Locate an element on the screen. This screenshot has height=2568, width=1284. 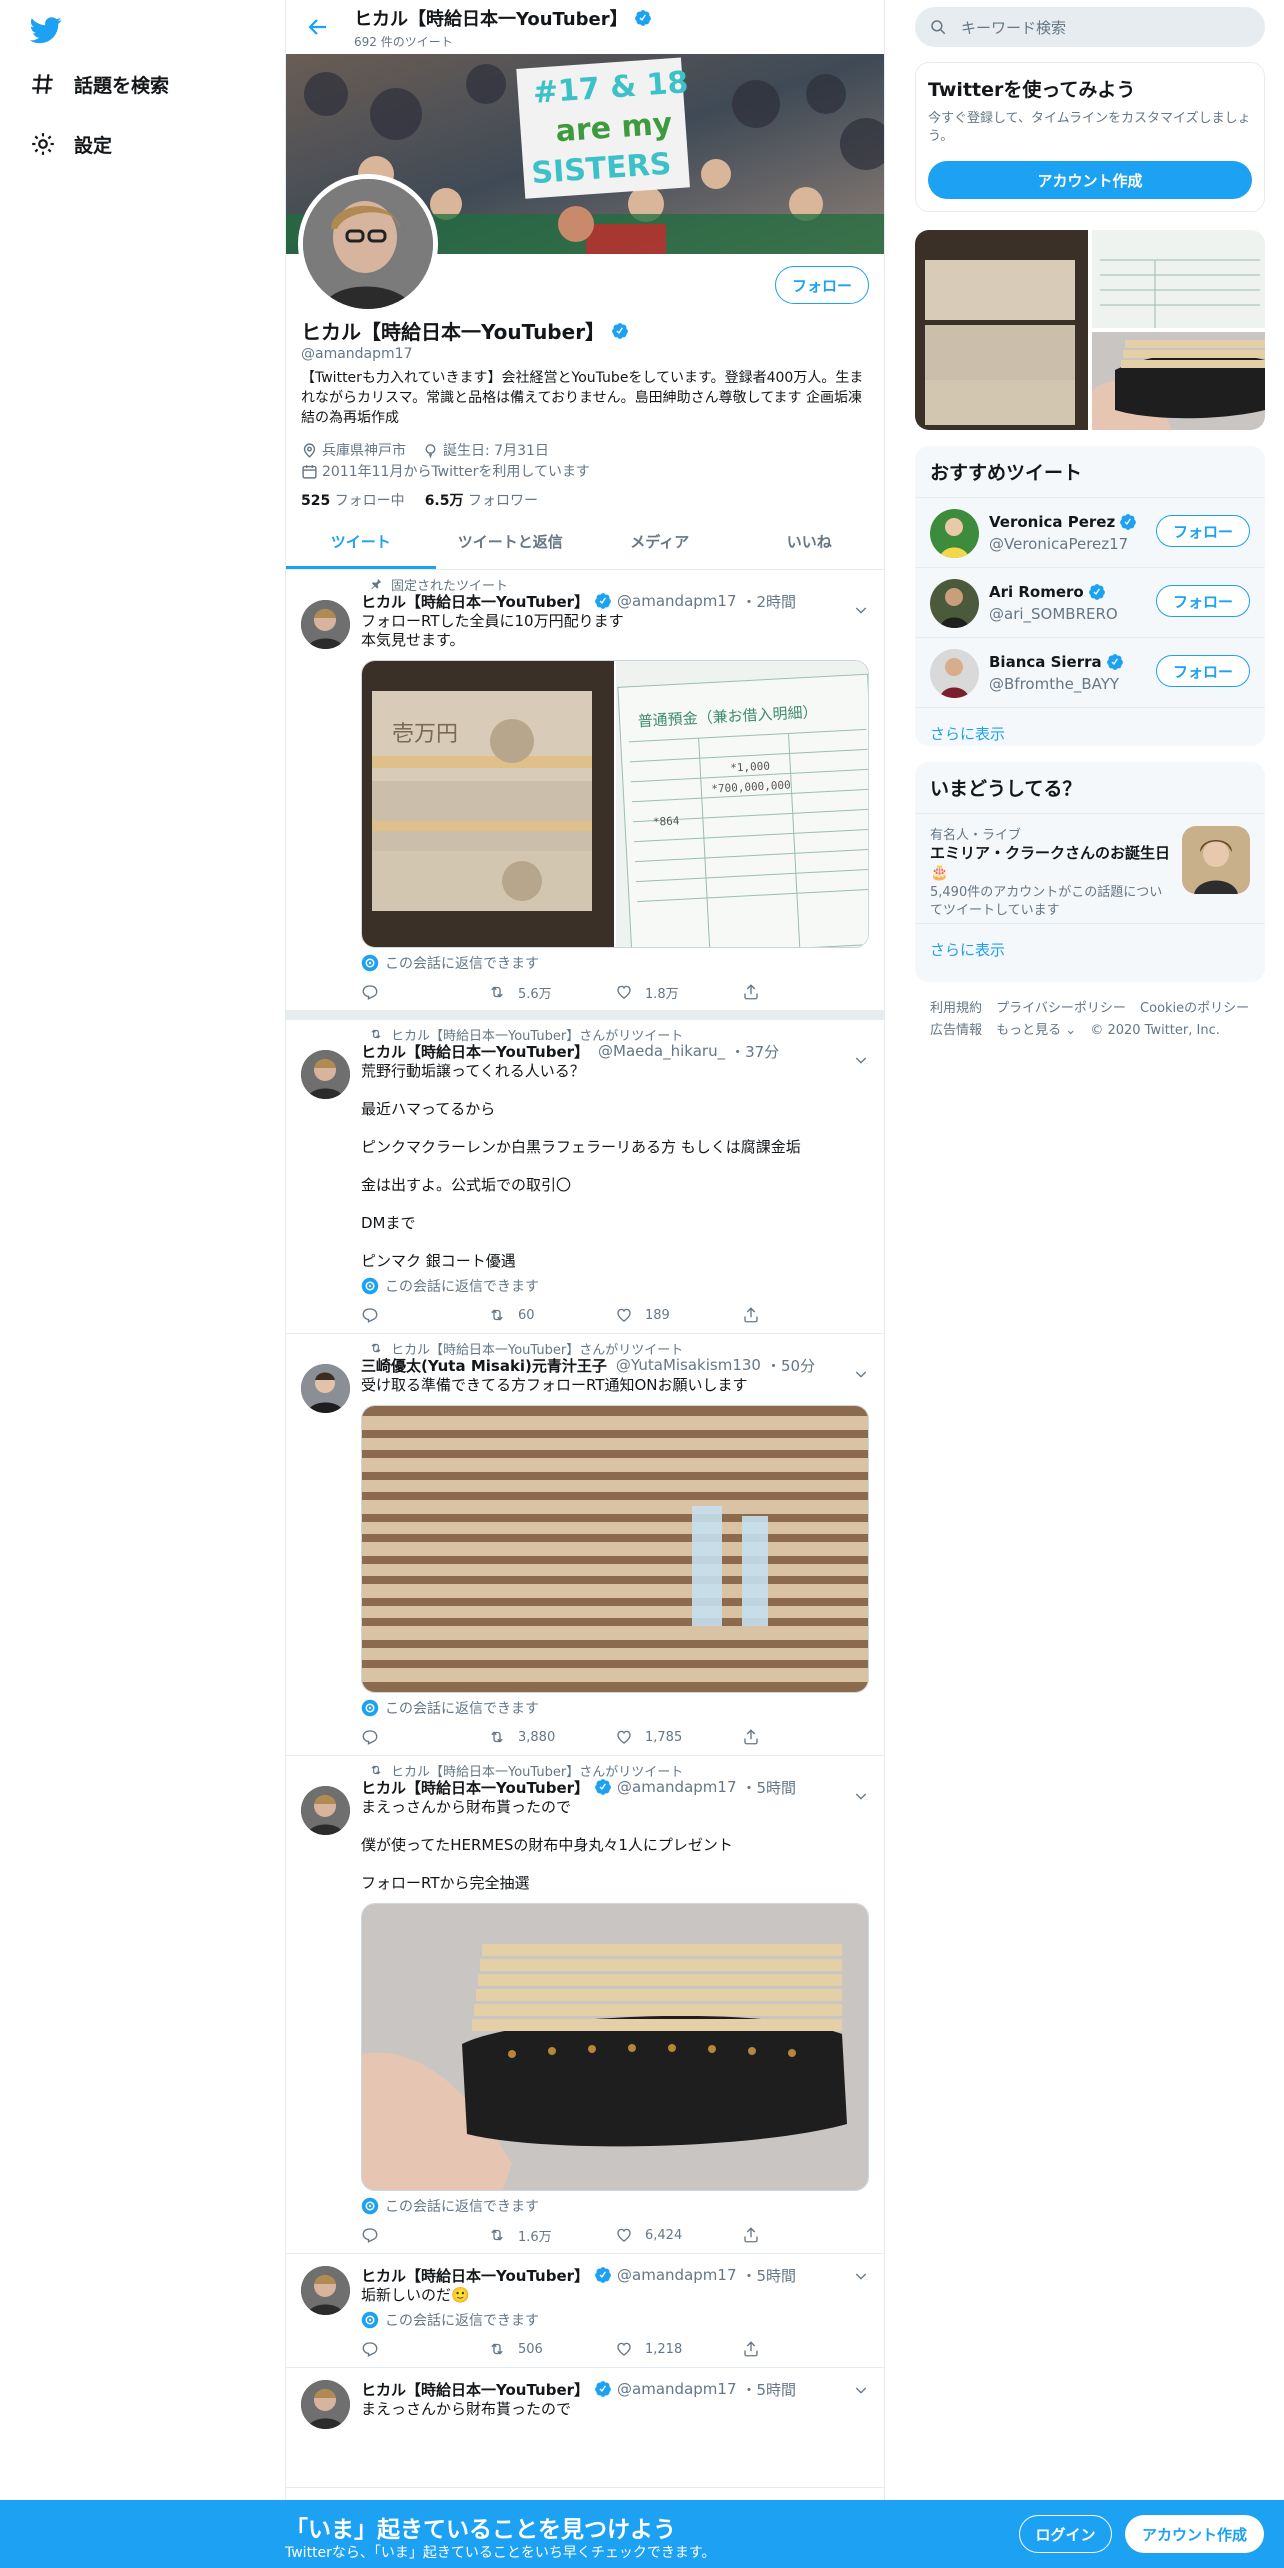
like-button: 6,424 is located at coordinates (678, 2235).